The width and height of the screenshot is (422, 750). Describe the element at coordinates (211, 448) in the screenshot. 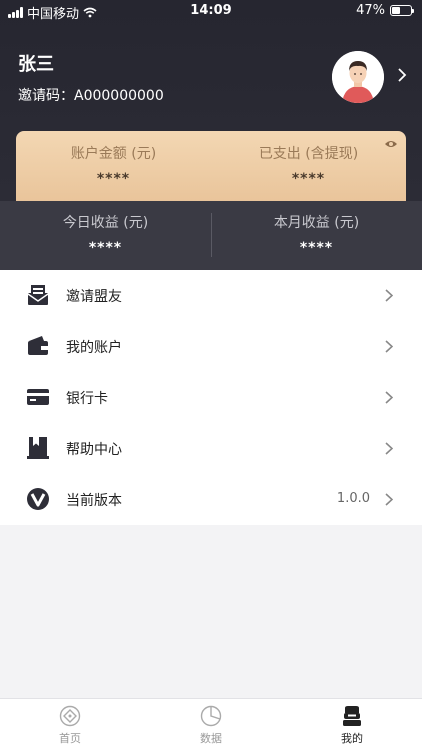

I see `menu-item-help-center: 帮助中心` at that location.